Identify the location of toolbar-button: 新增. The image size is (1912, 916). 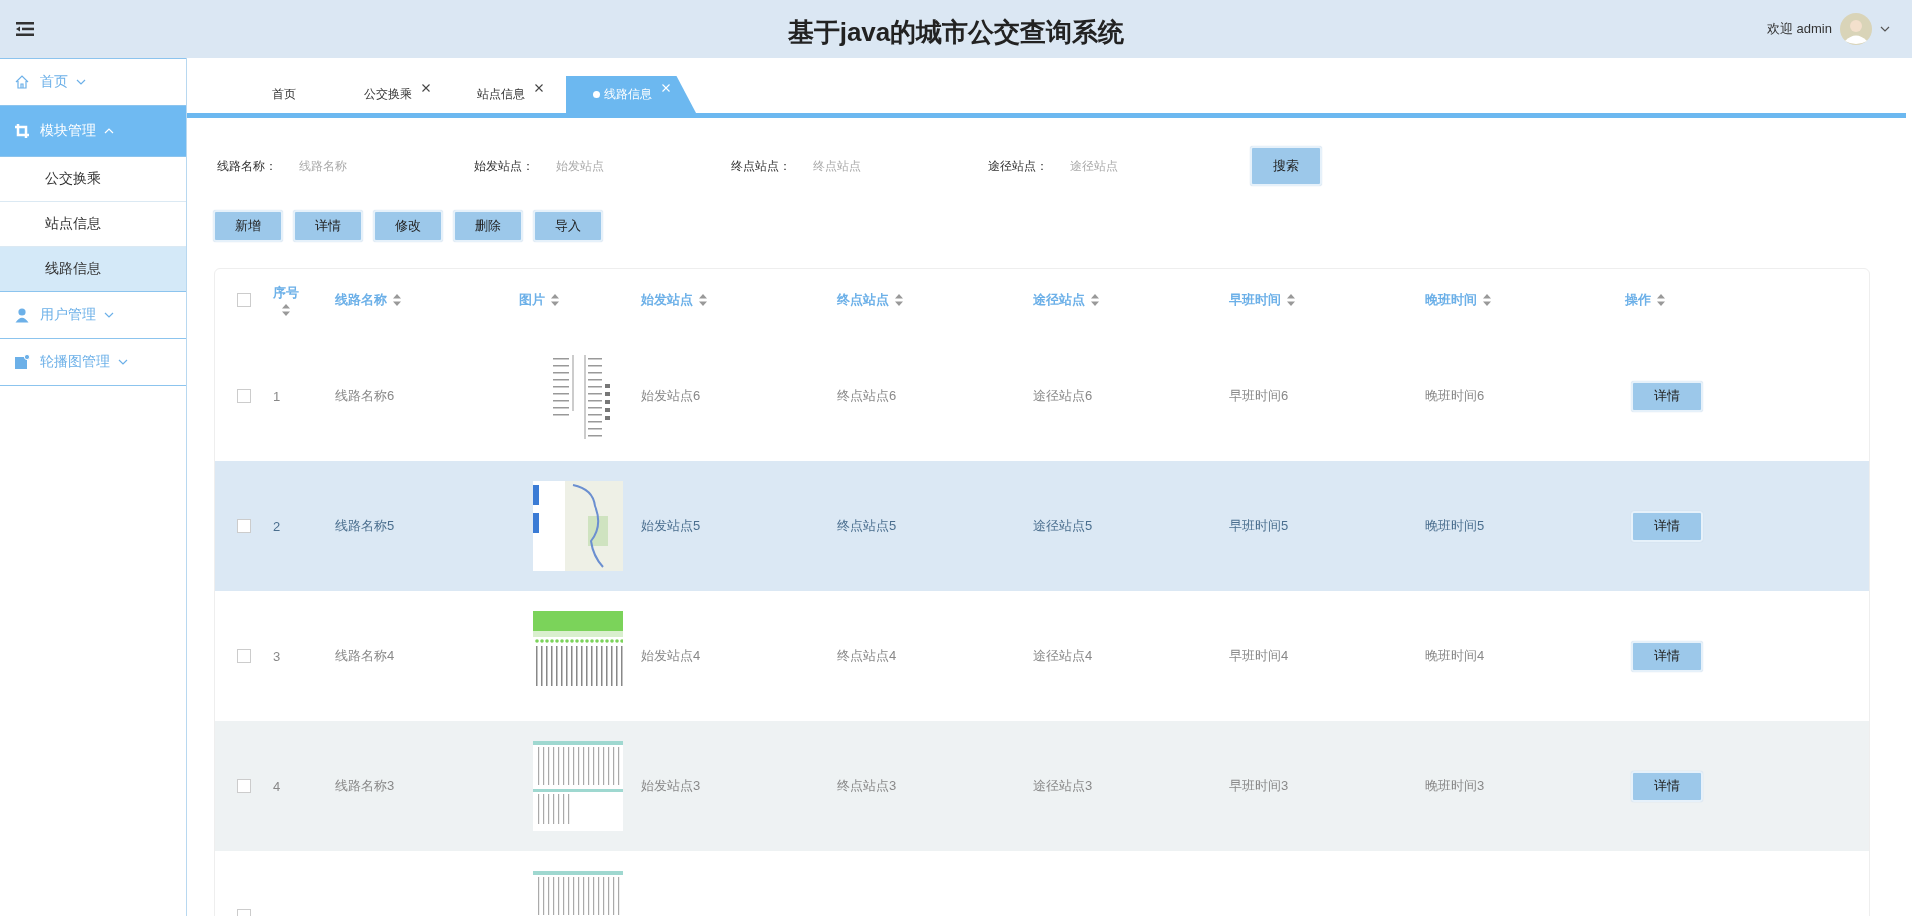
(248, 226).